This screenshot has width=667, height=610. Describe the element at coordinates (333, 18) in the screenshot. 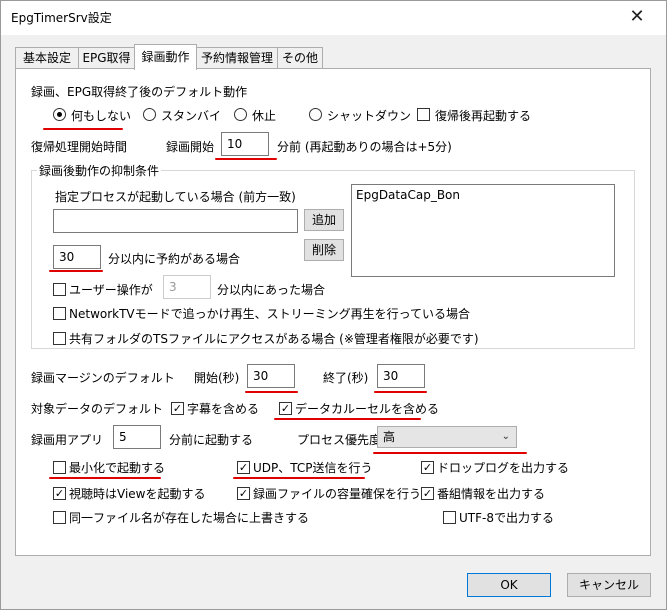

I see `title-bar: EpgTimerSrv設定 ✕` at that location.